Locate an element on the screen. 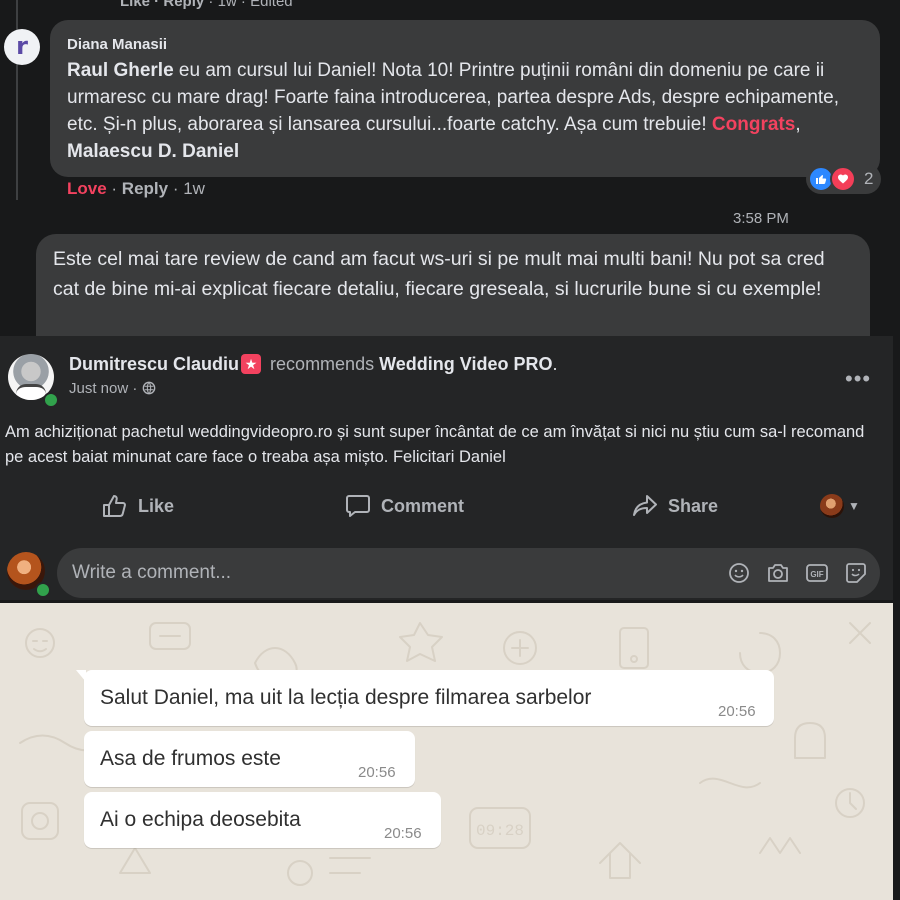  chat-message: Asa de frumos este 20:56 is located at coordinates (249, 759).